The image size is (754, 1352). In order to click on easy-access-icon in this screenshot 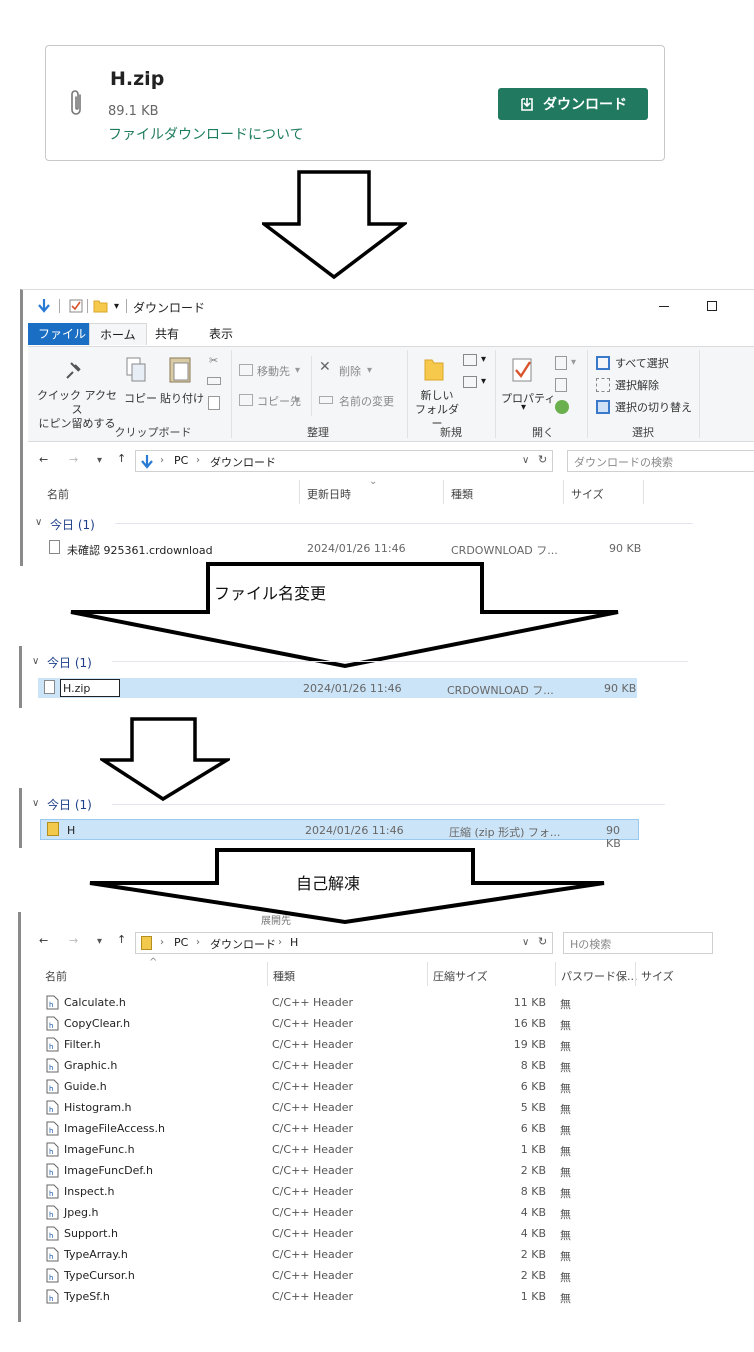, I will do `click(470, 382)`.